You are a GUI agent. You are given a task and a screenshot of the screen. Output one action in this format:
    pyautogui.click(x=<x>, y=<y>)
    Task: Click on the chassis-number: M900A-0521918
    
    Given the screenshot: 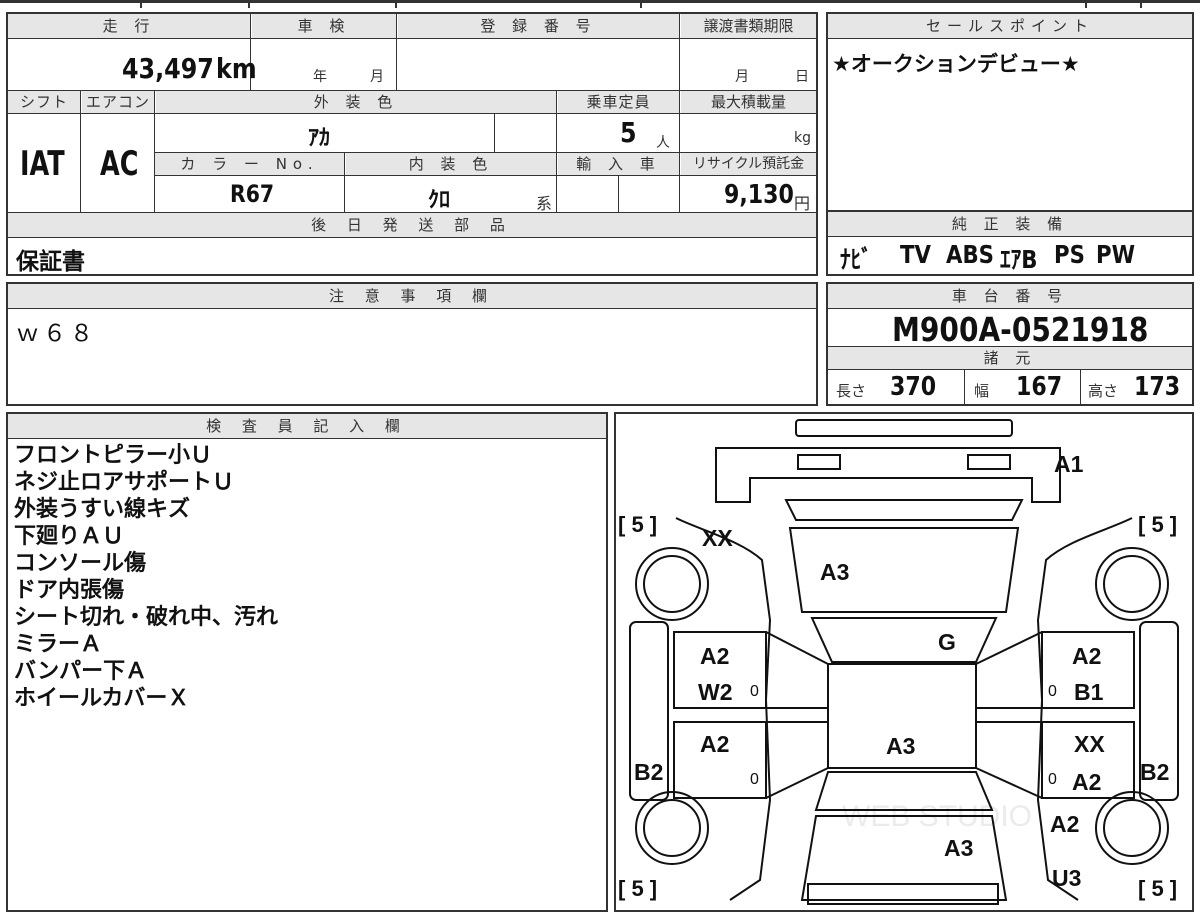 What is the action you would take?
    pyautogui.click(x=1020, y=329)
    